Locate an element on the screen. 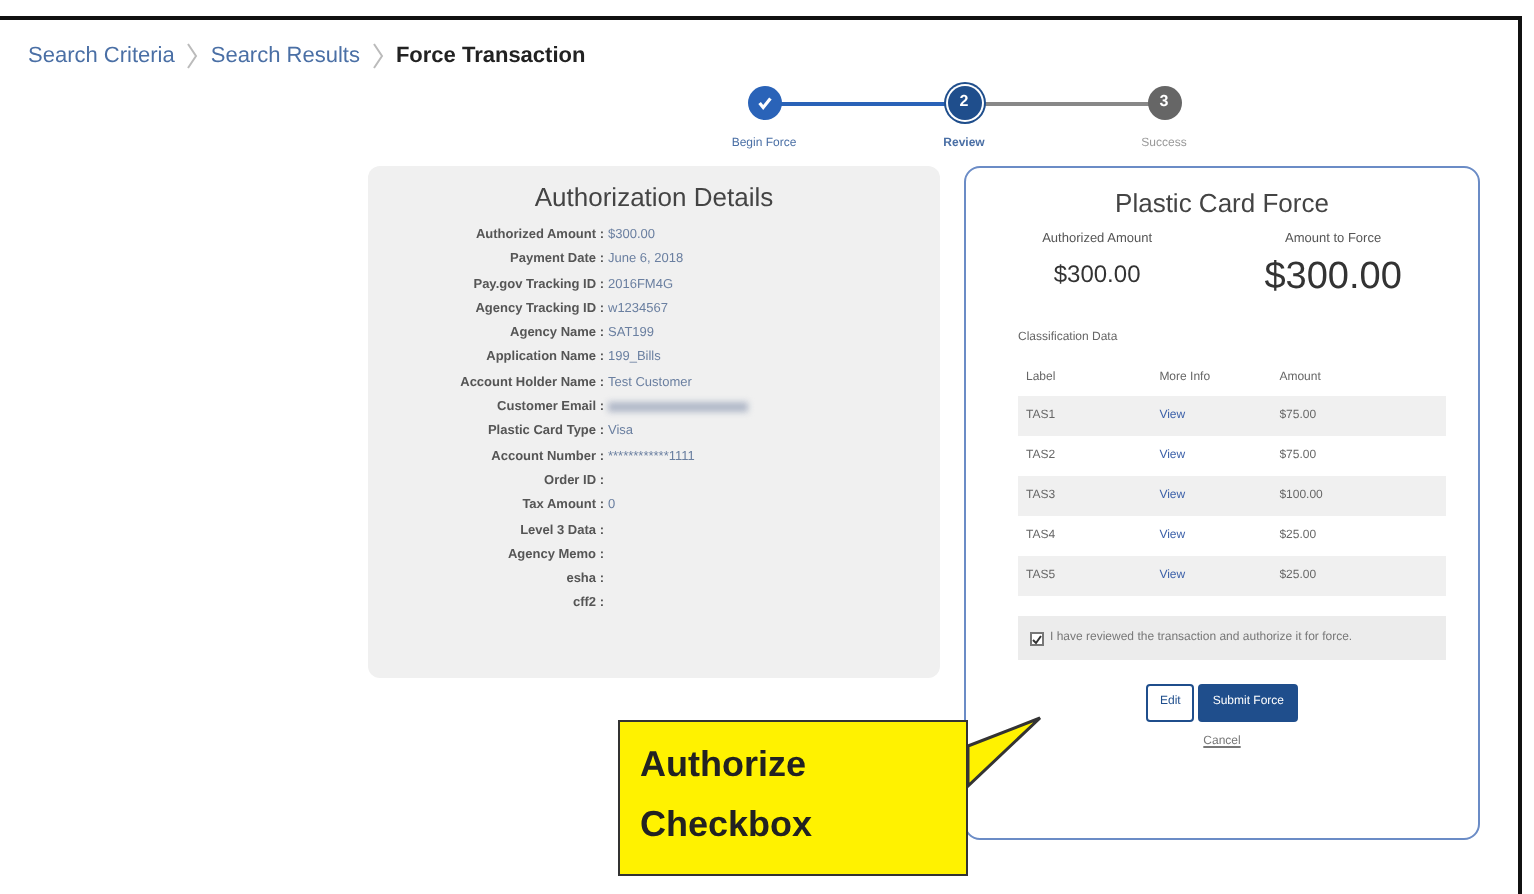 The image size is (1534, 894). breadcrumb-link: Search Criteria is located at coordinates (101, 56).